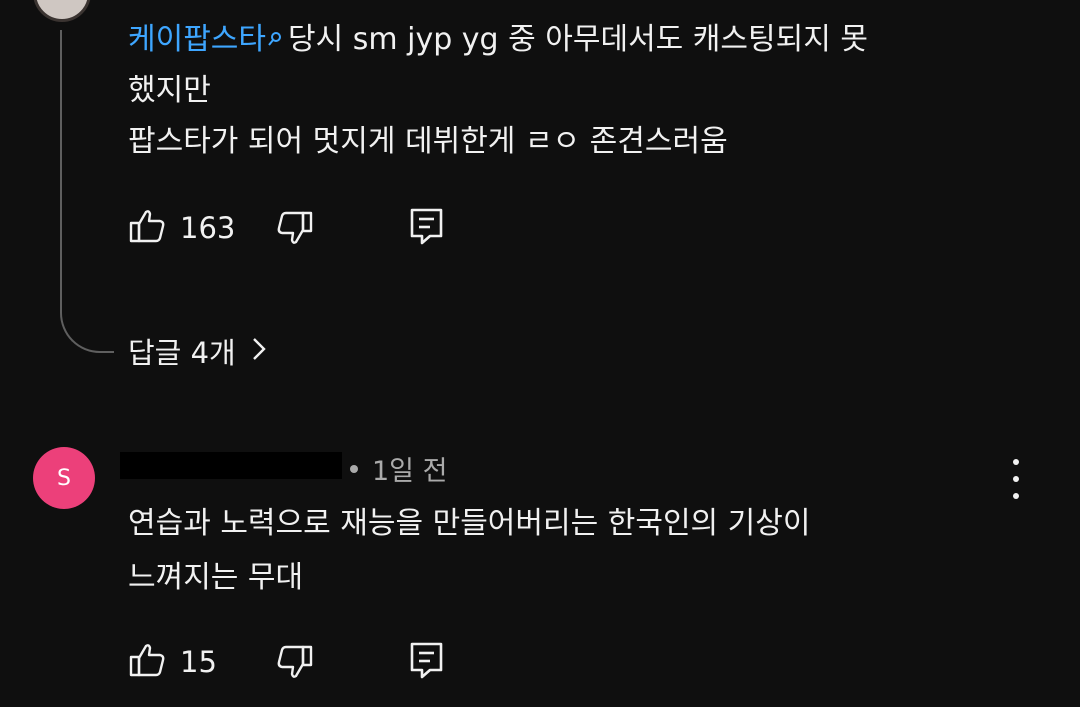 The height and width of the screenshot is (707, 1080). Describe the element at coordinates (1016, 479) in the screenshot. I see `more-vert-icon` at that location.